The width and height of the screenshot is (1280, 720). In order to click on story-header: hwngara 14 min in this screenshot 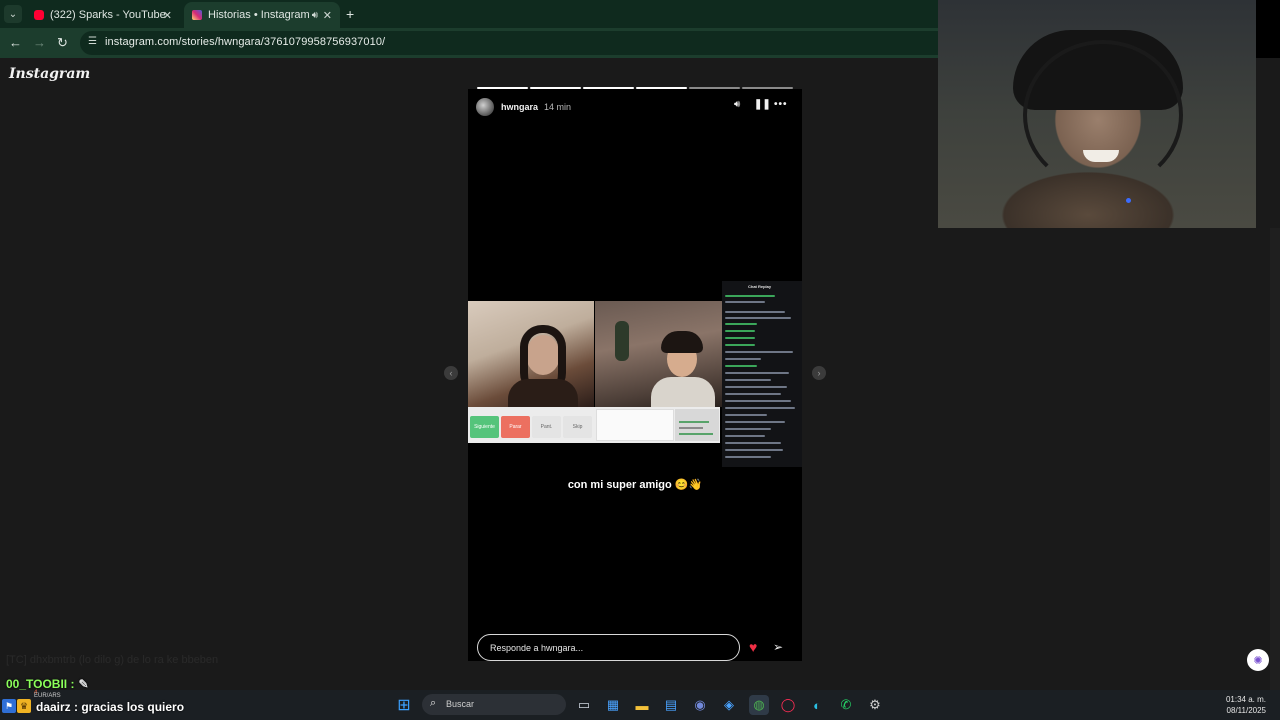, I will do `click(523, 107)`.